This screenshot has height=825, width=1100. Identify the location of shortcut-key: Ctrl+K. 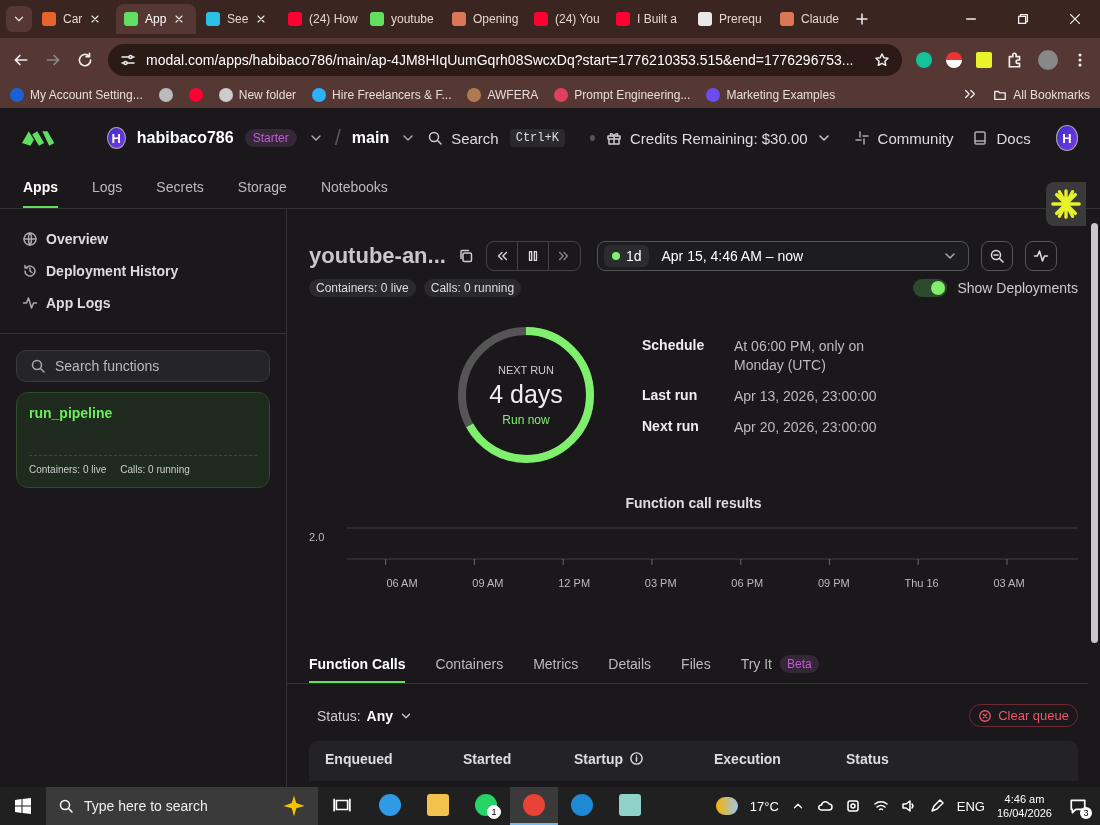
(537, 138).